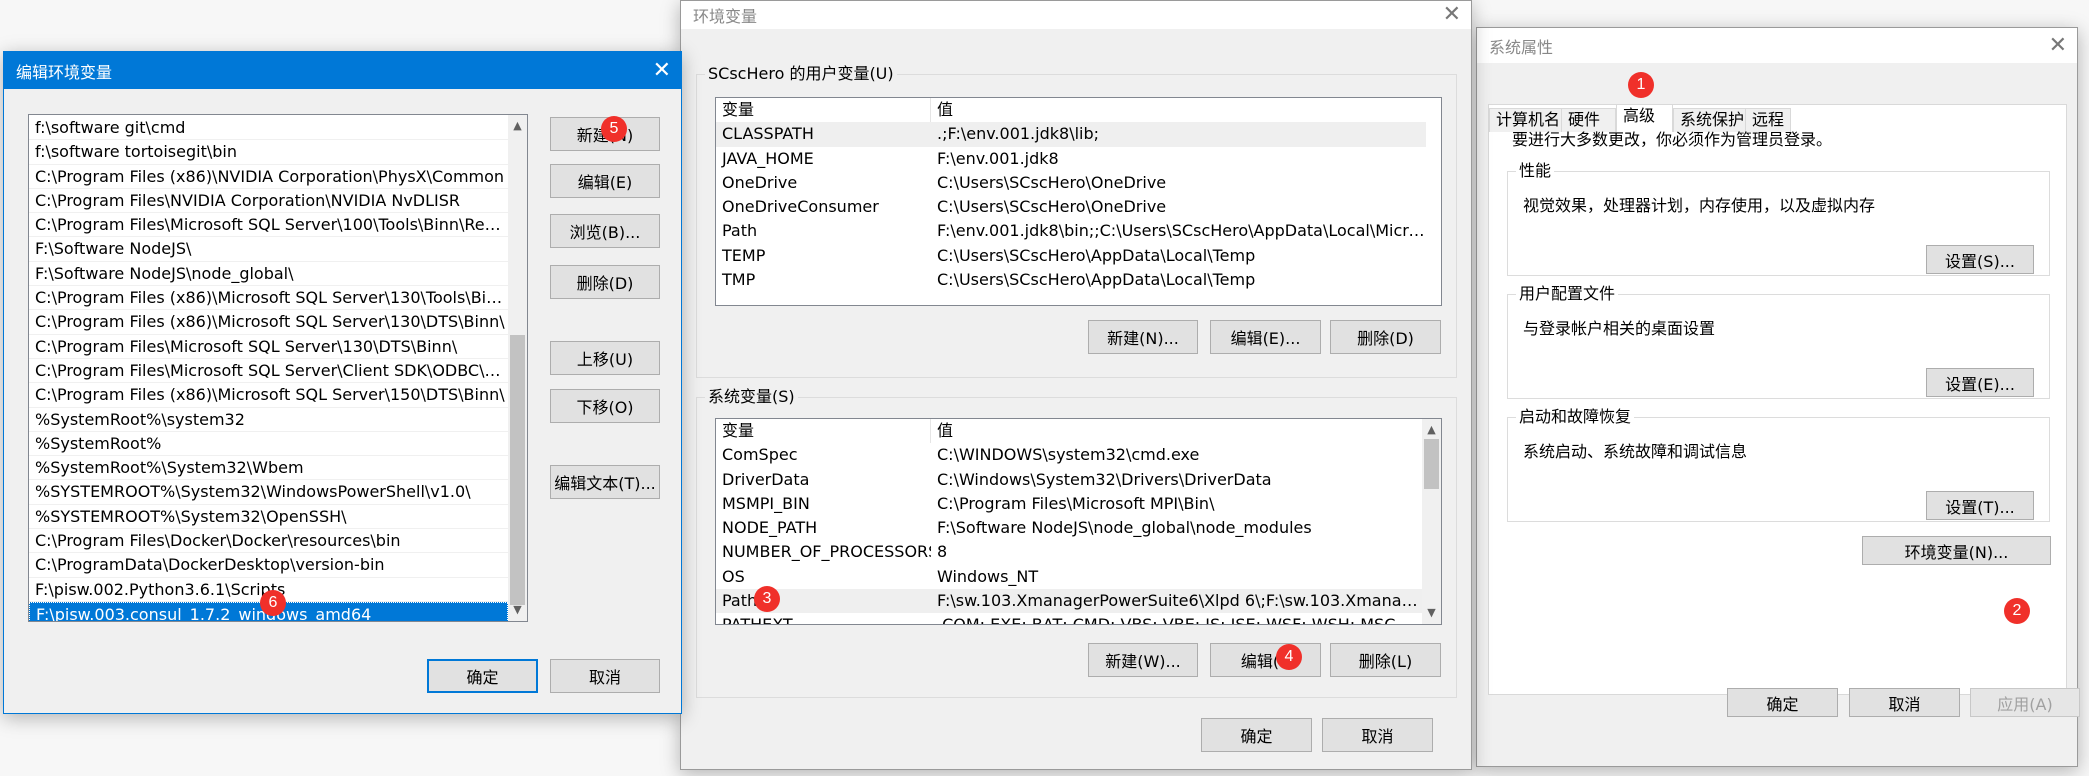  I want to click on variable-row: OS Windows_NT, so click(1069, 577).